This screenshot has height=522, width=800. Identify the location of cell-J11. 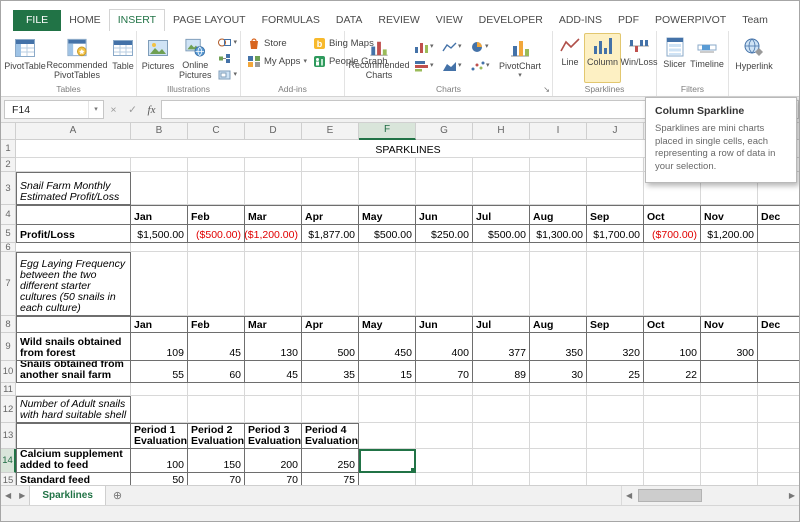
(615, 389).